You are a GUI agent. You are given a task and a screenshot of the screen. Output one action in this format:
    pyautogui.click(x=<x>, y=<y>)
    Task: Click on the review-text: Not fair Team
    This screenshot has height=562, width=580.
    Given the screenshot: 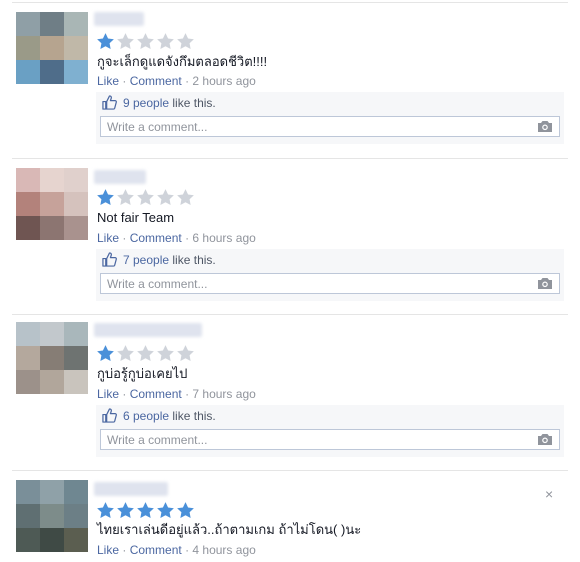 What is the action you would take?
    pyautogui.click(x=136, y=217)
    